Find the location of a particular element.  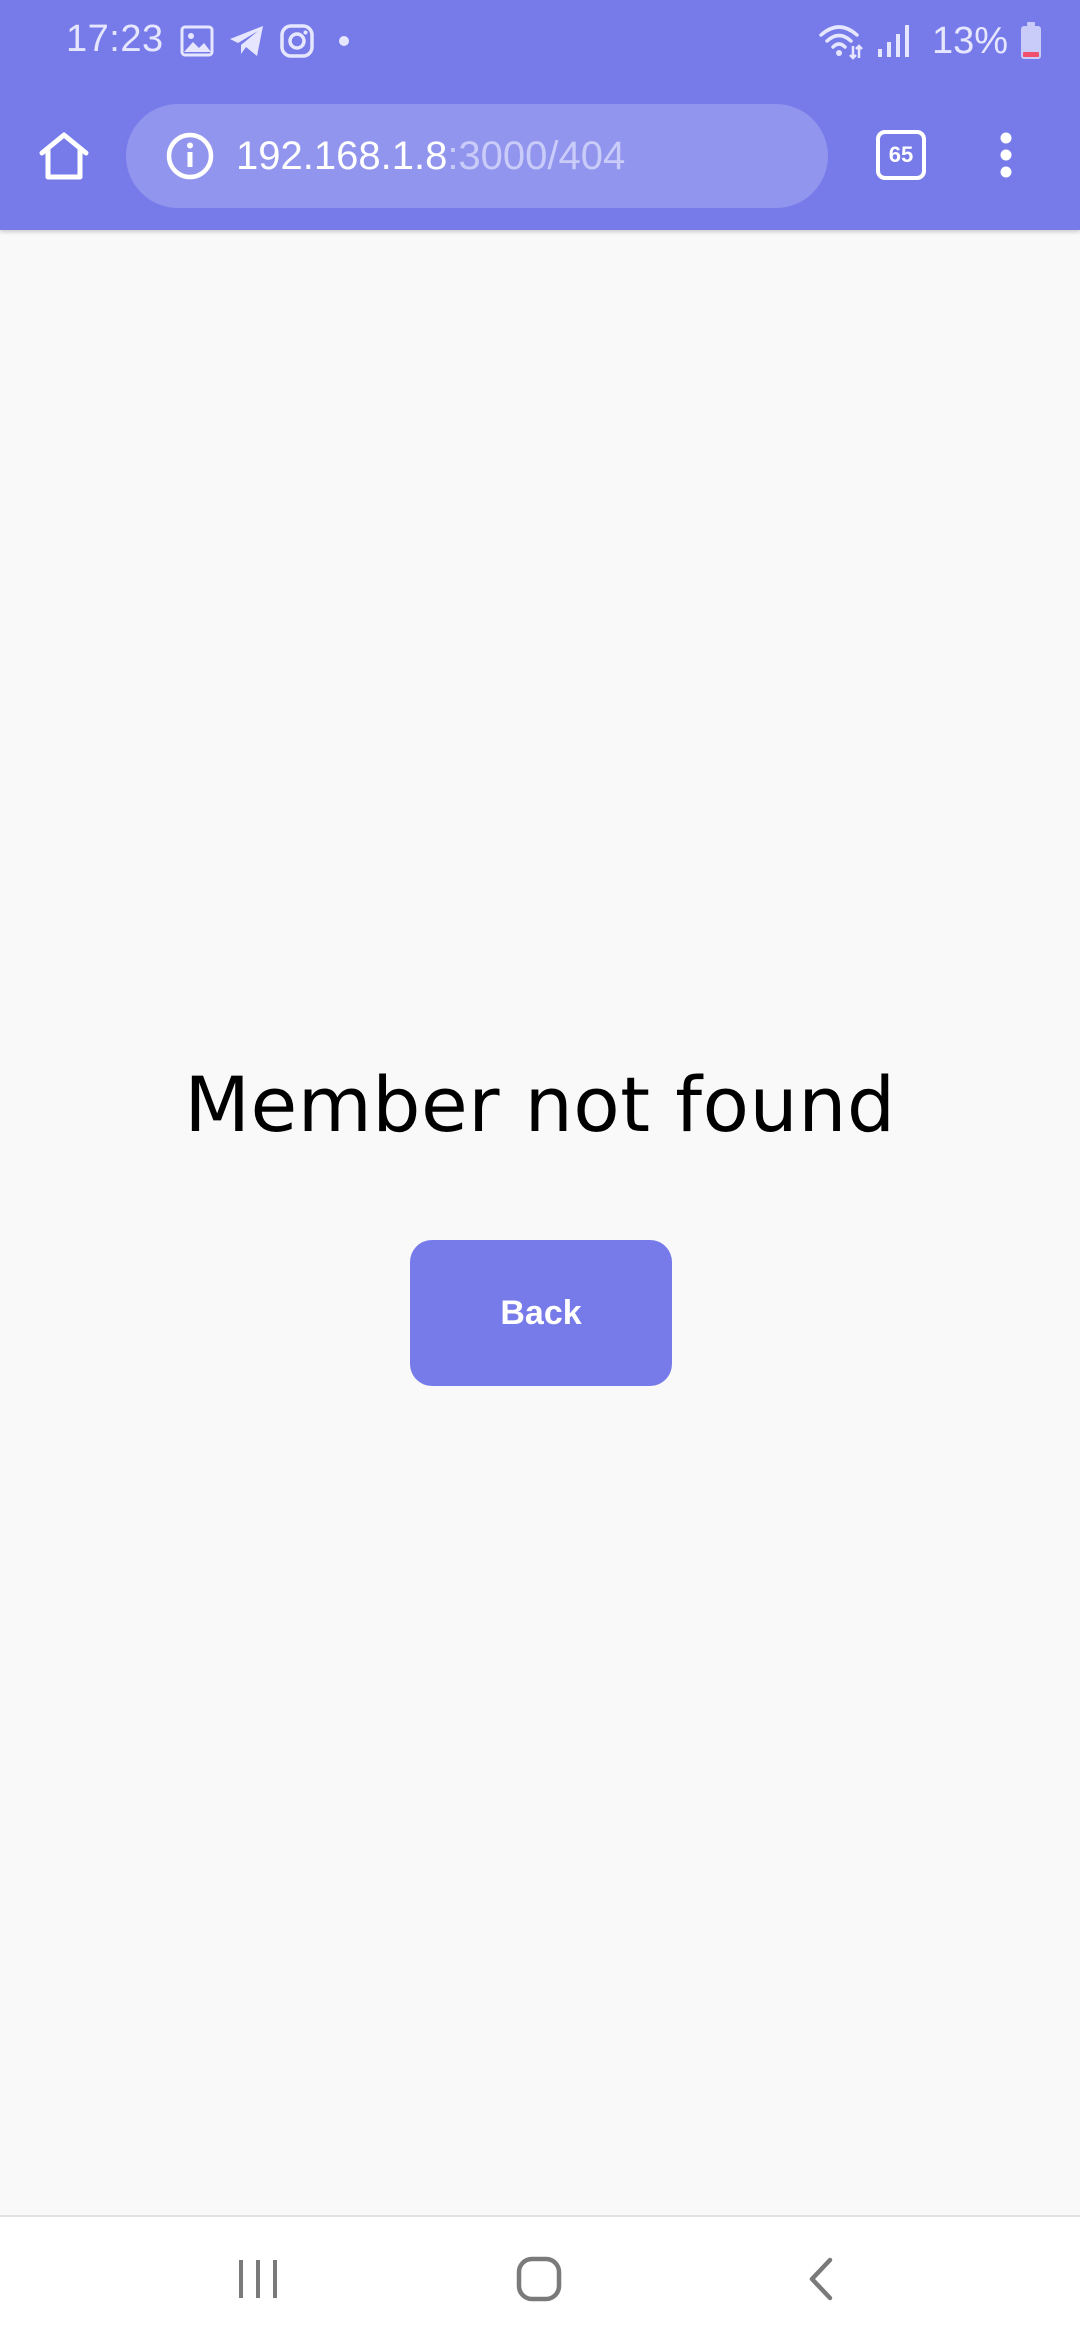

tab-switcher-button: 65 is located at coordinates (901, 155).